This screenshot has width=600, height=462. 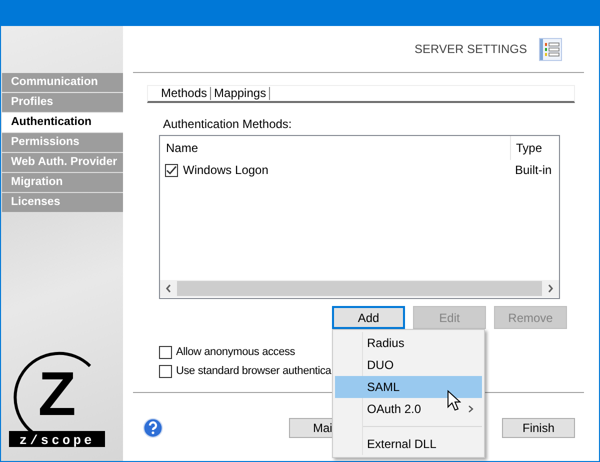 I want to click on table-cell-text: Built-in, so click(x=534, y=170).